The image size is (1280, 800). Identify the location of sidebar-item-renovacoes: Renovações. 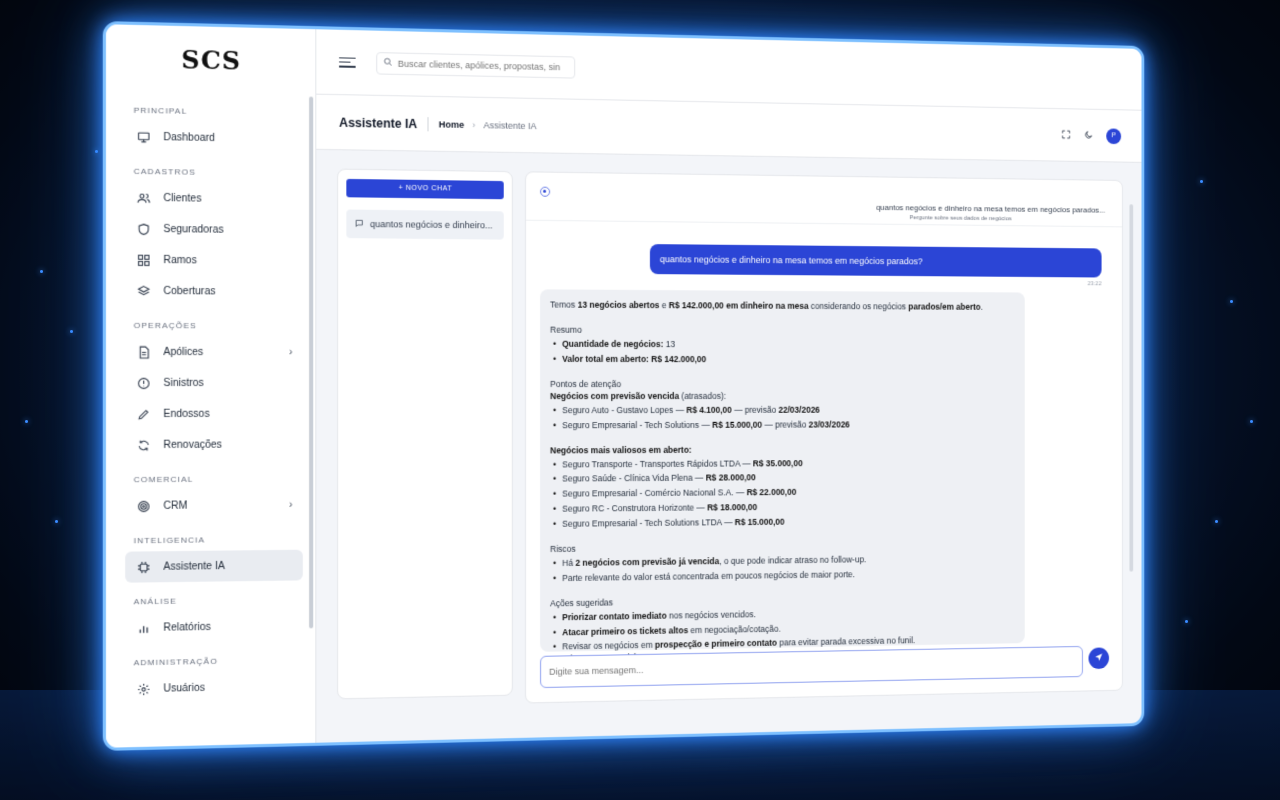
(214, 445).